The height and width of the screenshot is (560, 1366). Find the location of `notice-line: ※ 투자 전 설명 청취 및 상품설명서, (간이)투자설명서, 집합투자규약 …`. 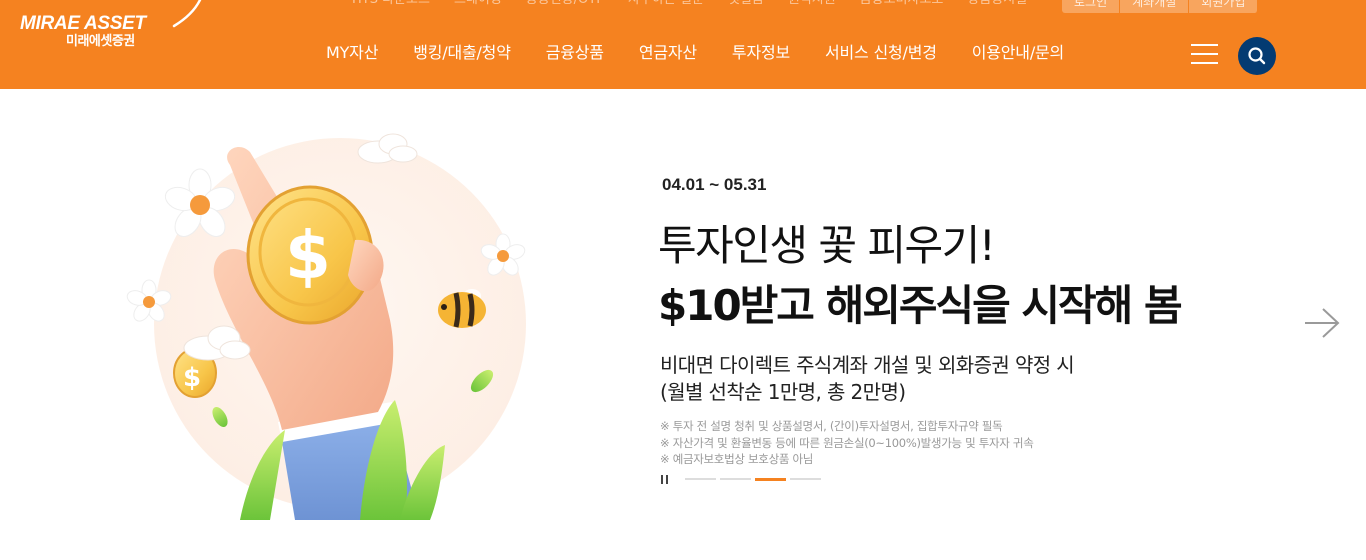

notice-line: ※ 투자 전 설명 청취 및 상품설명서, (간이)투자설명서, 집합투자규약 … is located at coordinates (831, 426).